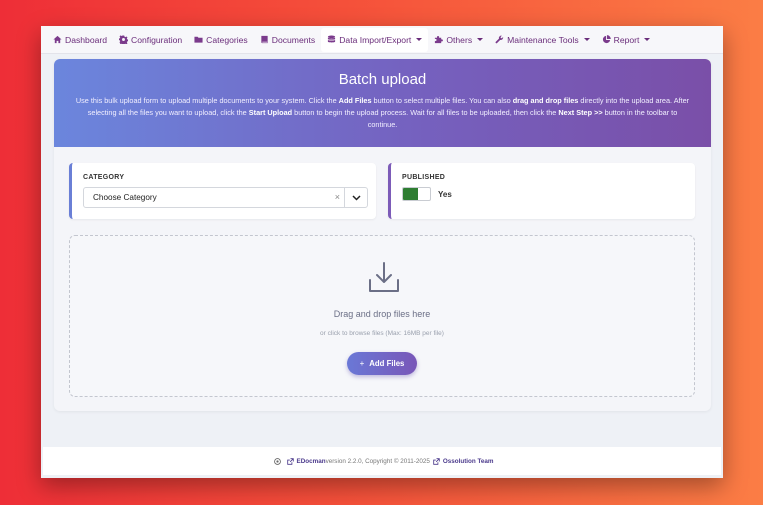  What do you see at coordinates (384, 277) in the screenshot?
I see `download-icon` at bounding box center [384, 277].